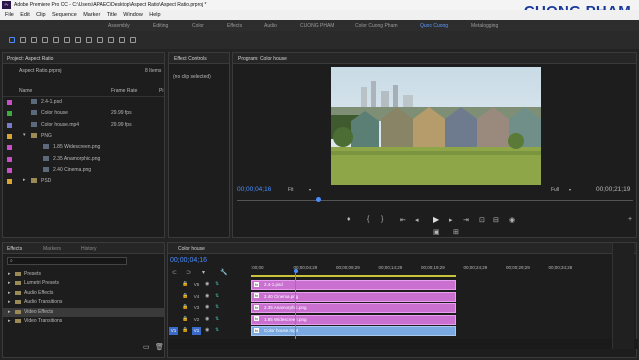 This screenshot has width=639, height=360. I want to click on project-item: ▸ PSD, so click(83, 181).